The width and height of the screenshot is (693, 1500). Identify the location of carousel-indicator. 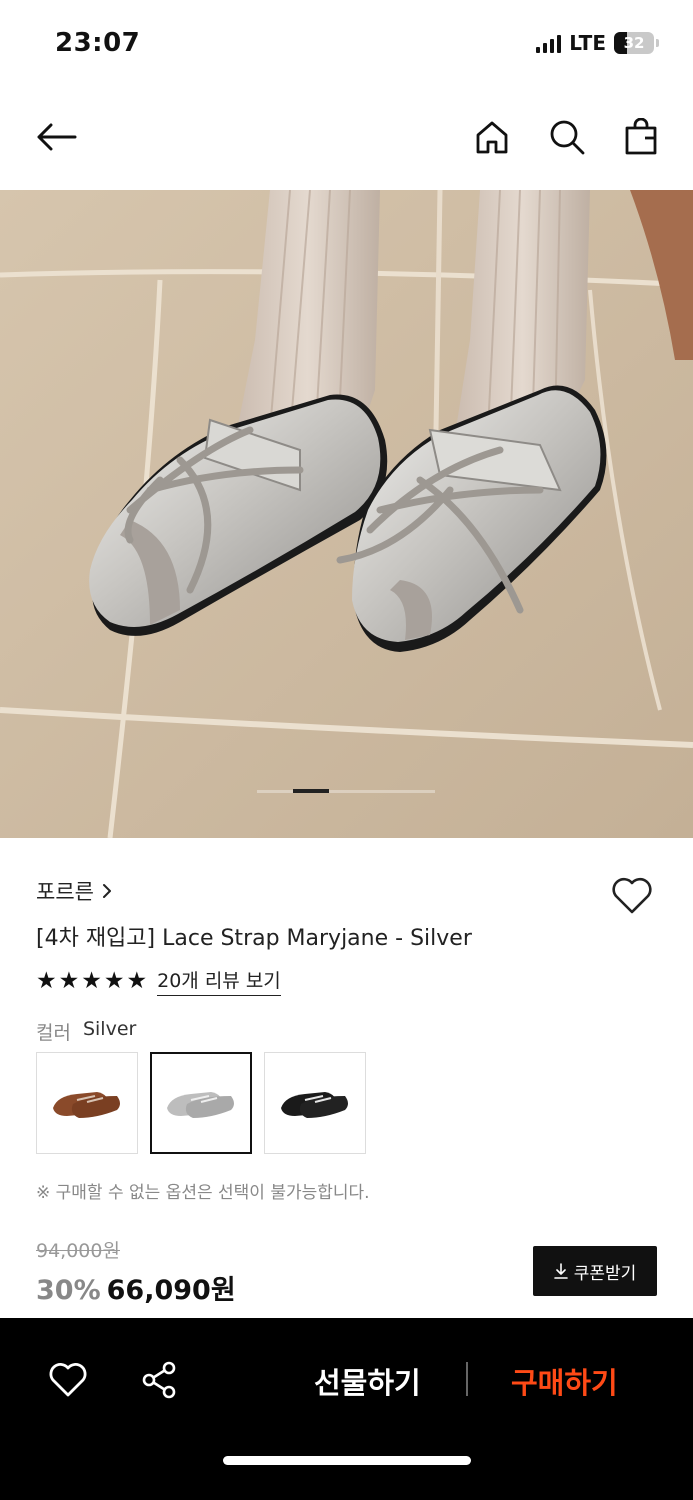
(346, 791).